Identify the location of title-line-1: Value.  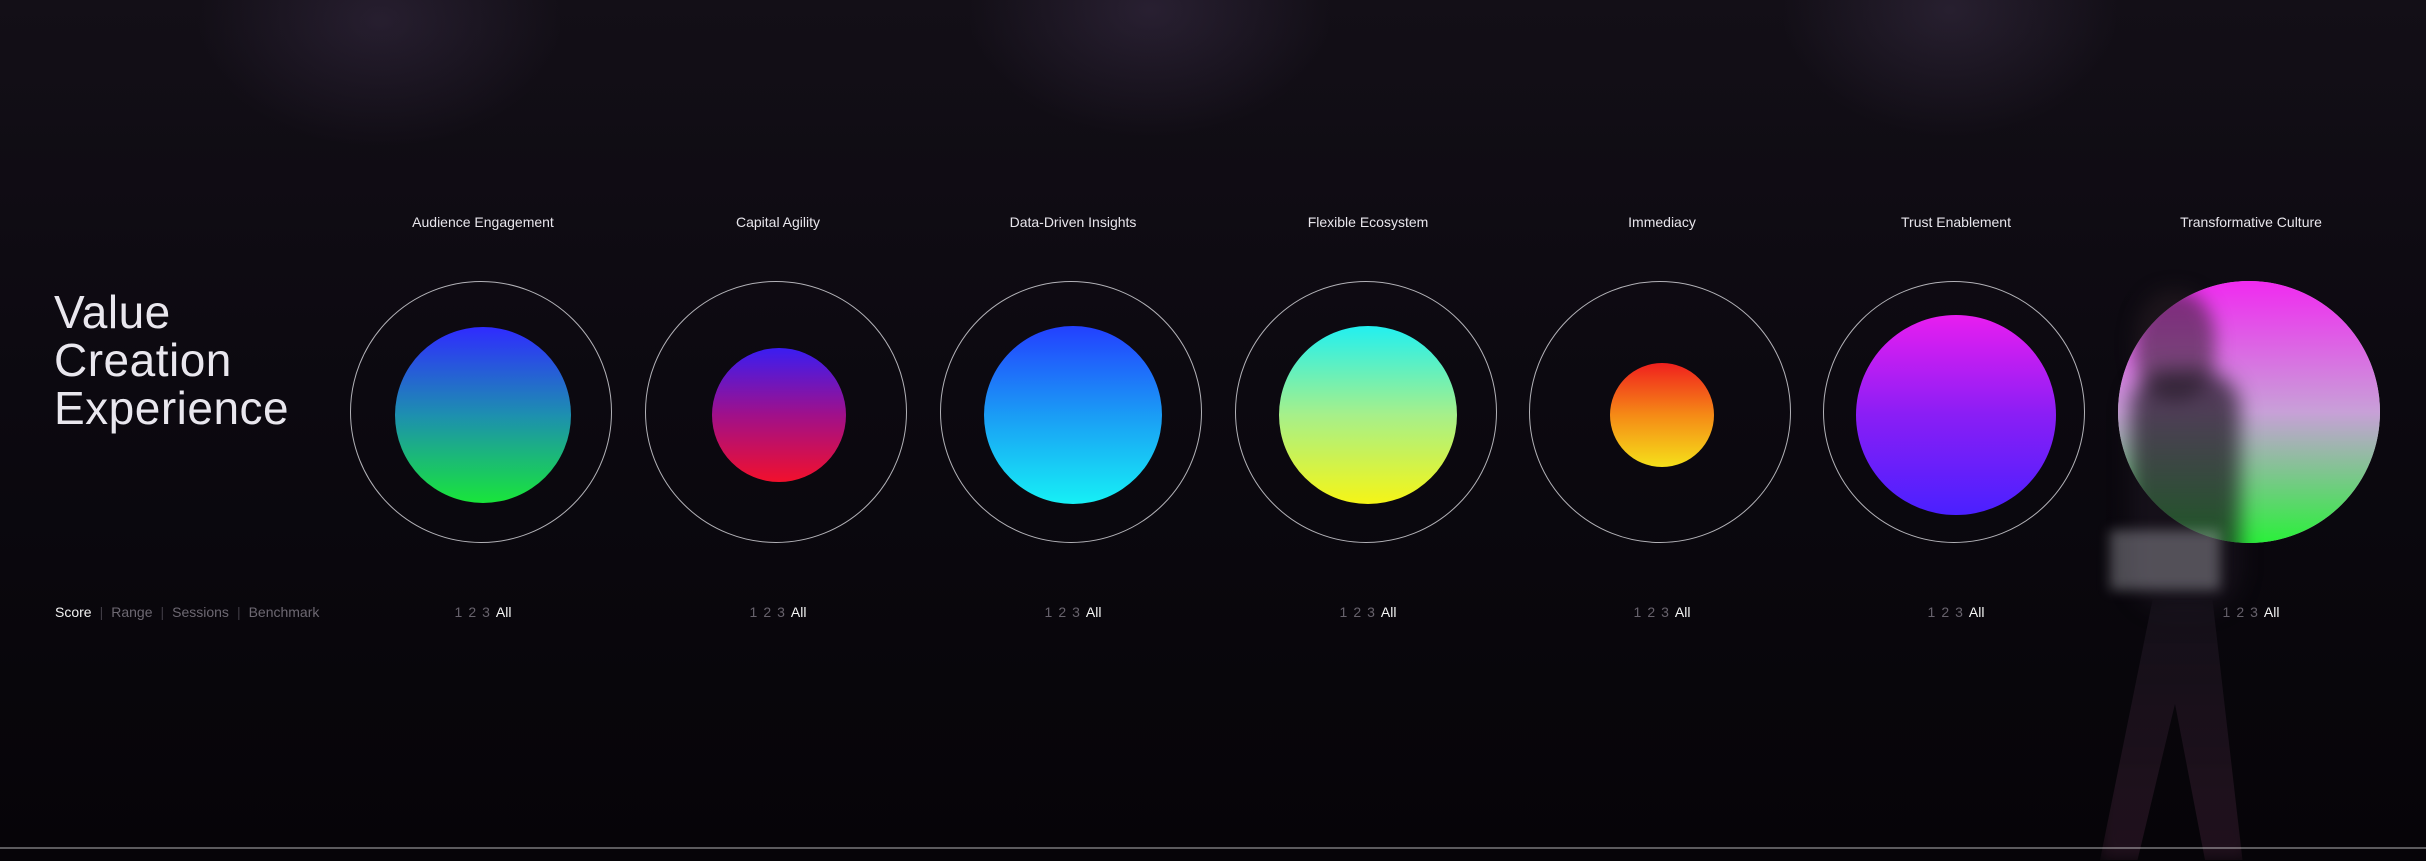
(112, 312).